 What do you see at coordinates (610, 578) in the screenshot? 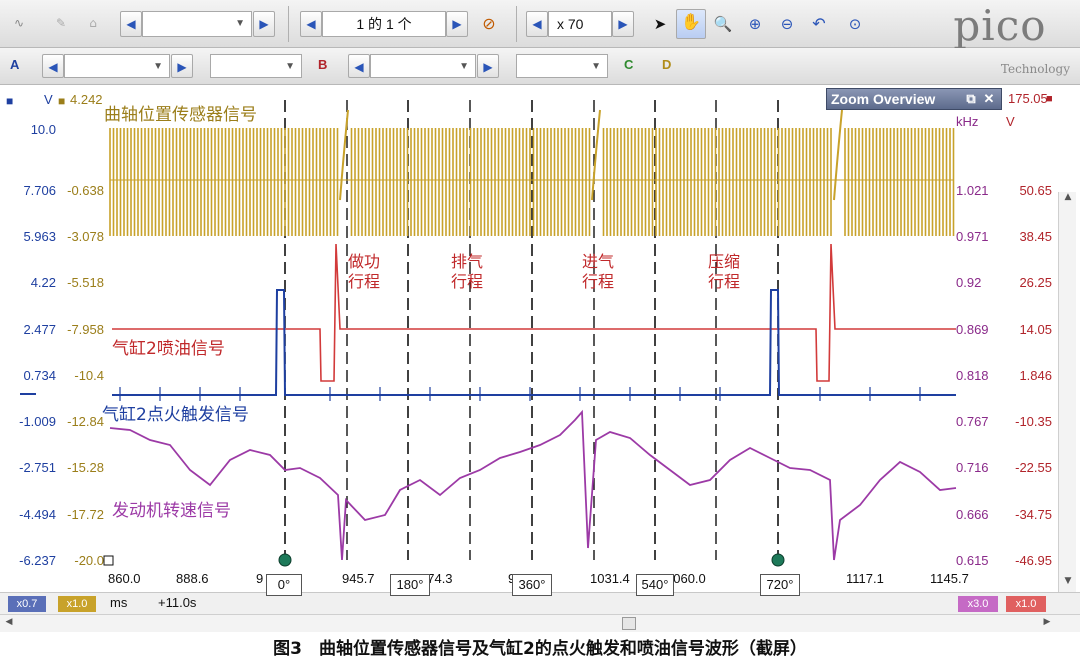
I see `x-tick-label: 1031.4` at bounding box center [610, 578].